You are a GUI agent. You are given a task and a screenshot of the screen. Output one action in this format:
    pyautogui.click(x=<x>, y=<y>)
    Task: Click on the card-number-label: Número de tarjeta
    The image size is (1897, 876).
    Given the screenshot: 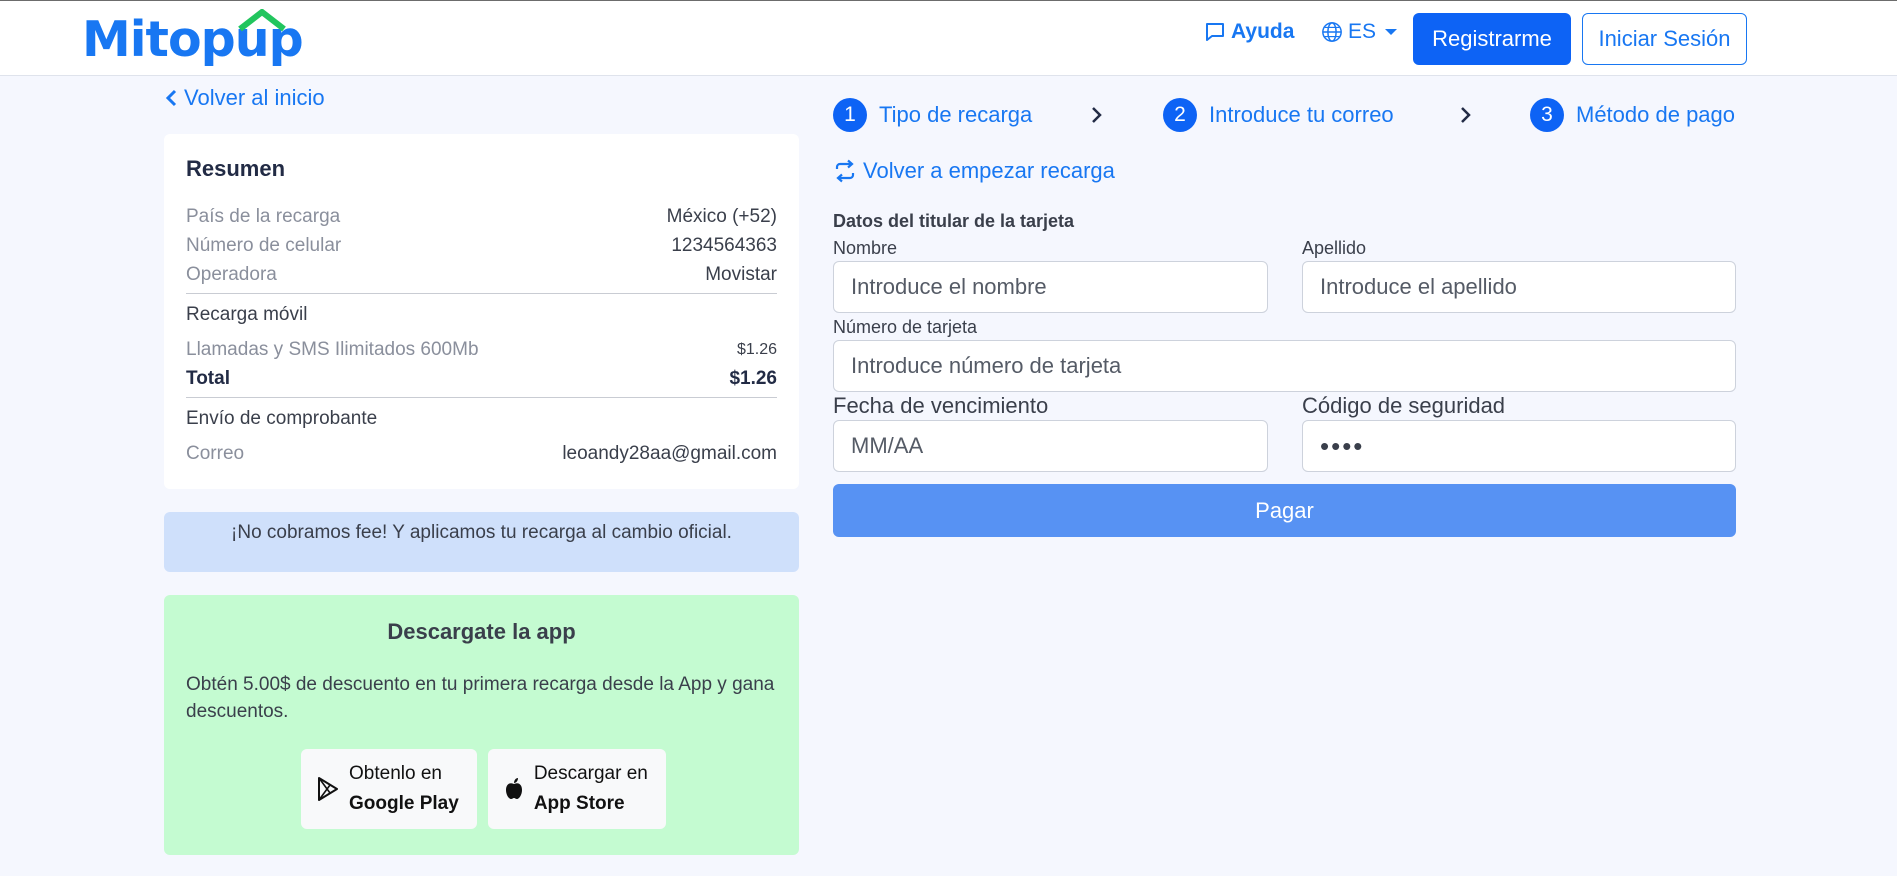 What is the action you would take?
    pyautogui.click(x=905, y=327)
    